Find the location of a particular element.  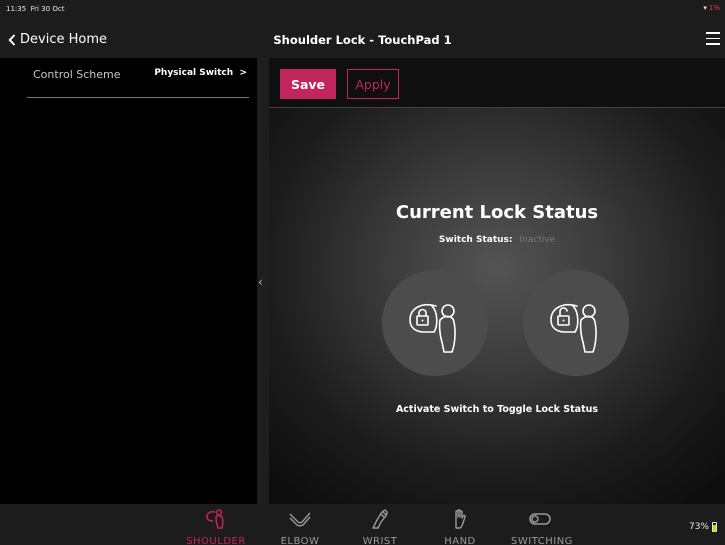

switch-status: Switch Status: Inactive is located at coordinates (497, 240).